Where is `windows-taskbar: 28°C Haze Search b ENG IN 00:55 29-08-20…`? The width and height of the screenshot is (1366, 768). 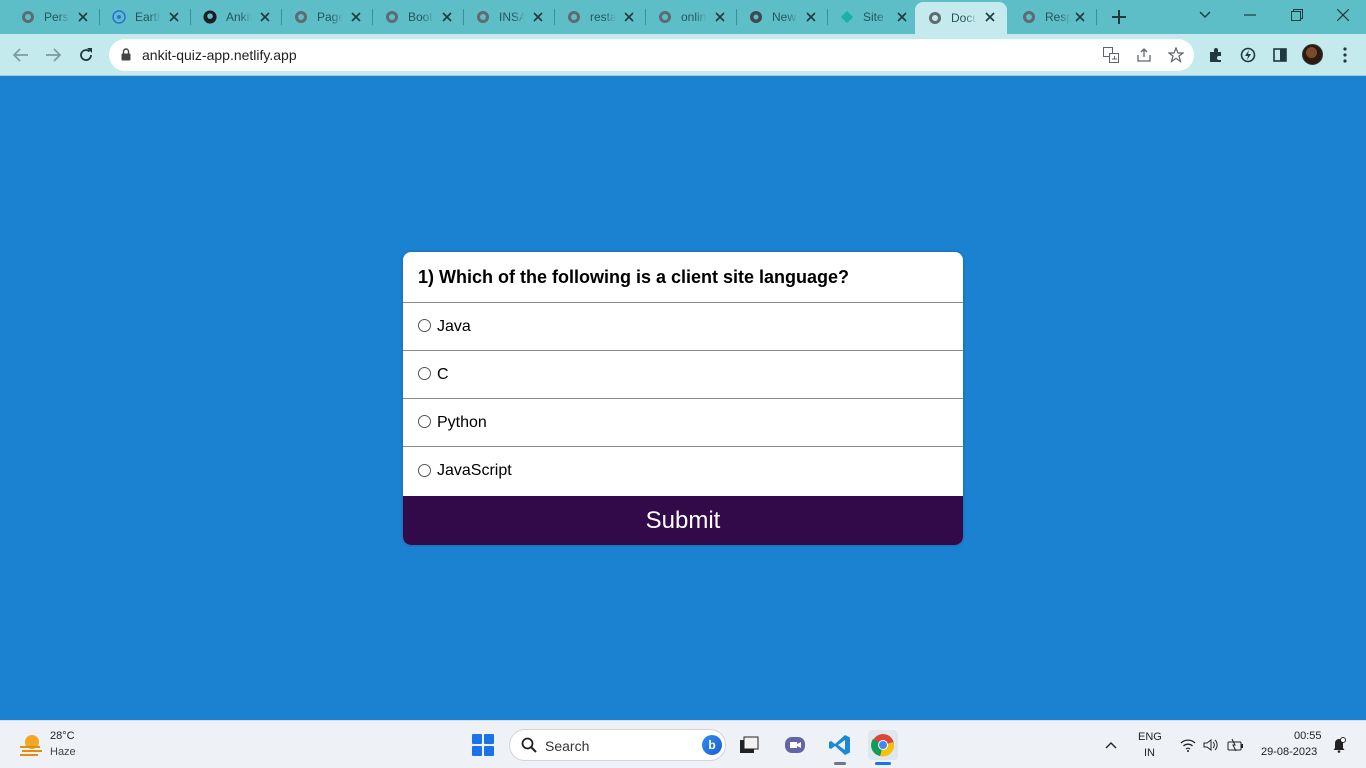
windows-taskbar: 28°C Haze Search b ENG IN 00:55 29-08-20… is located at coordinates (683, 744).